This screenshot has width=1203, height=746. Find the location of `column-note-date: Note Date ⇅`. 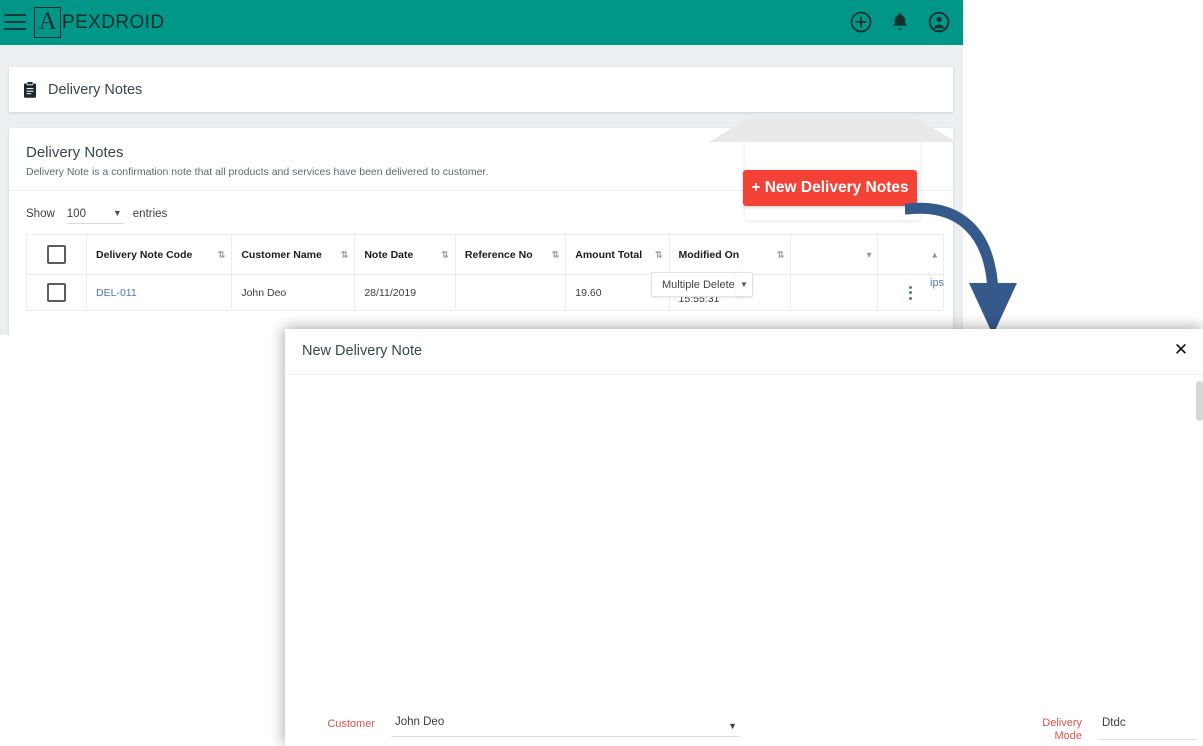

column-note-date: Note Date ⇅ is located at coordinates (405, 254).